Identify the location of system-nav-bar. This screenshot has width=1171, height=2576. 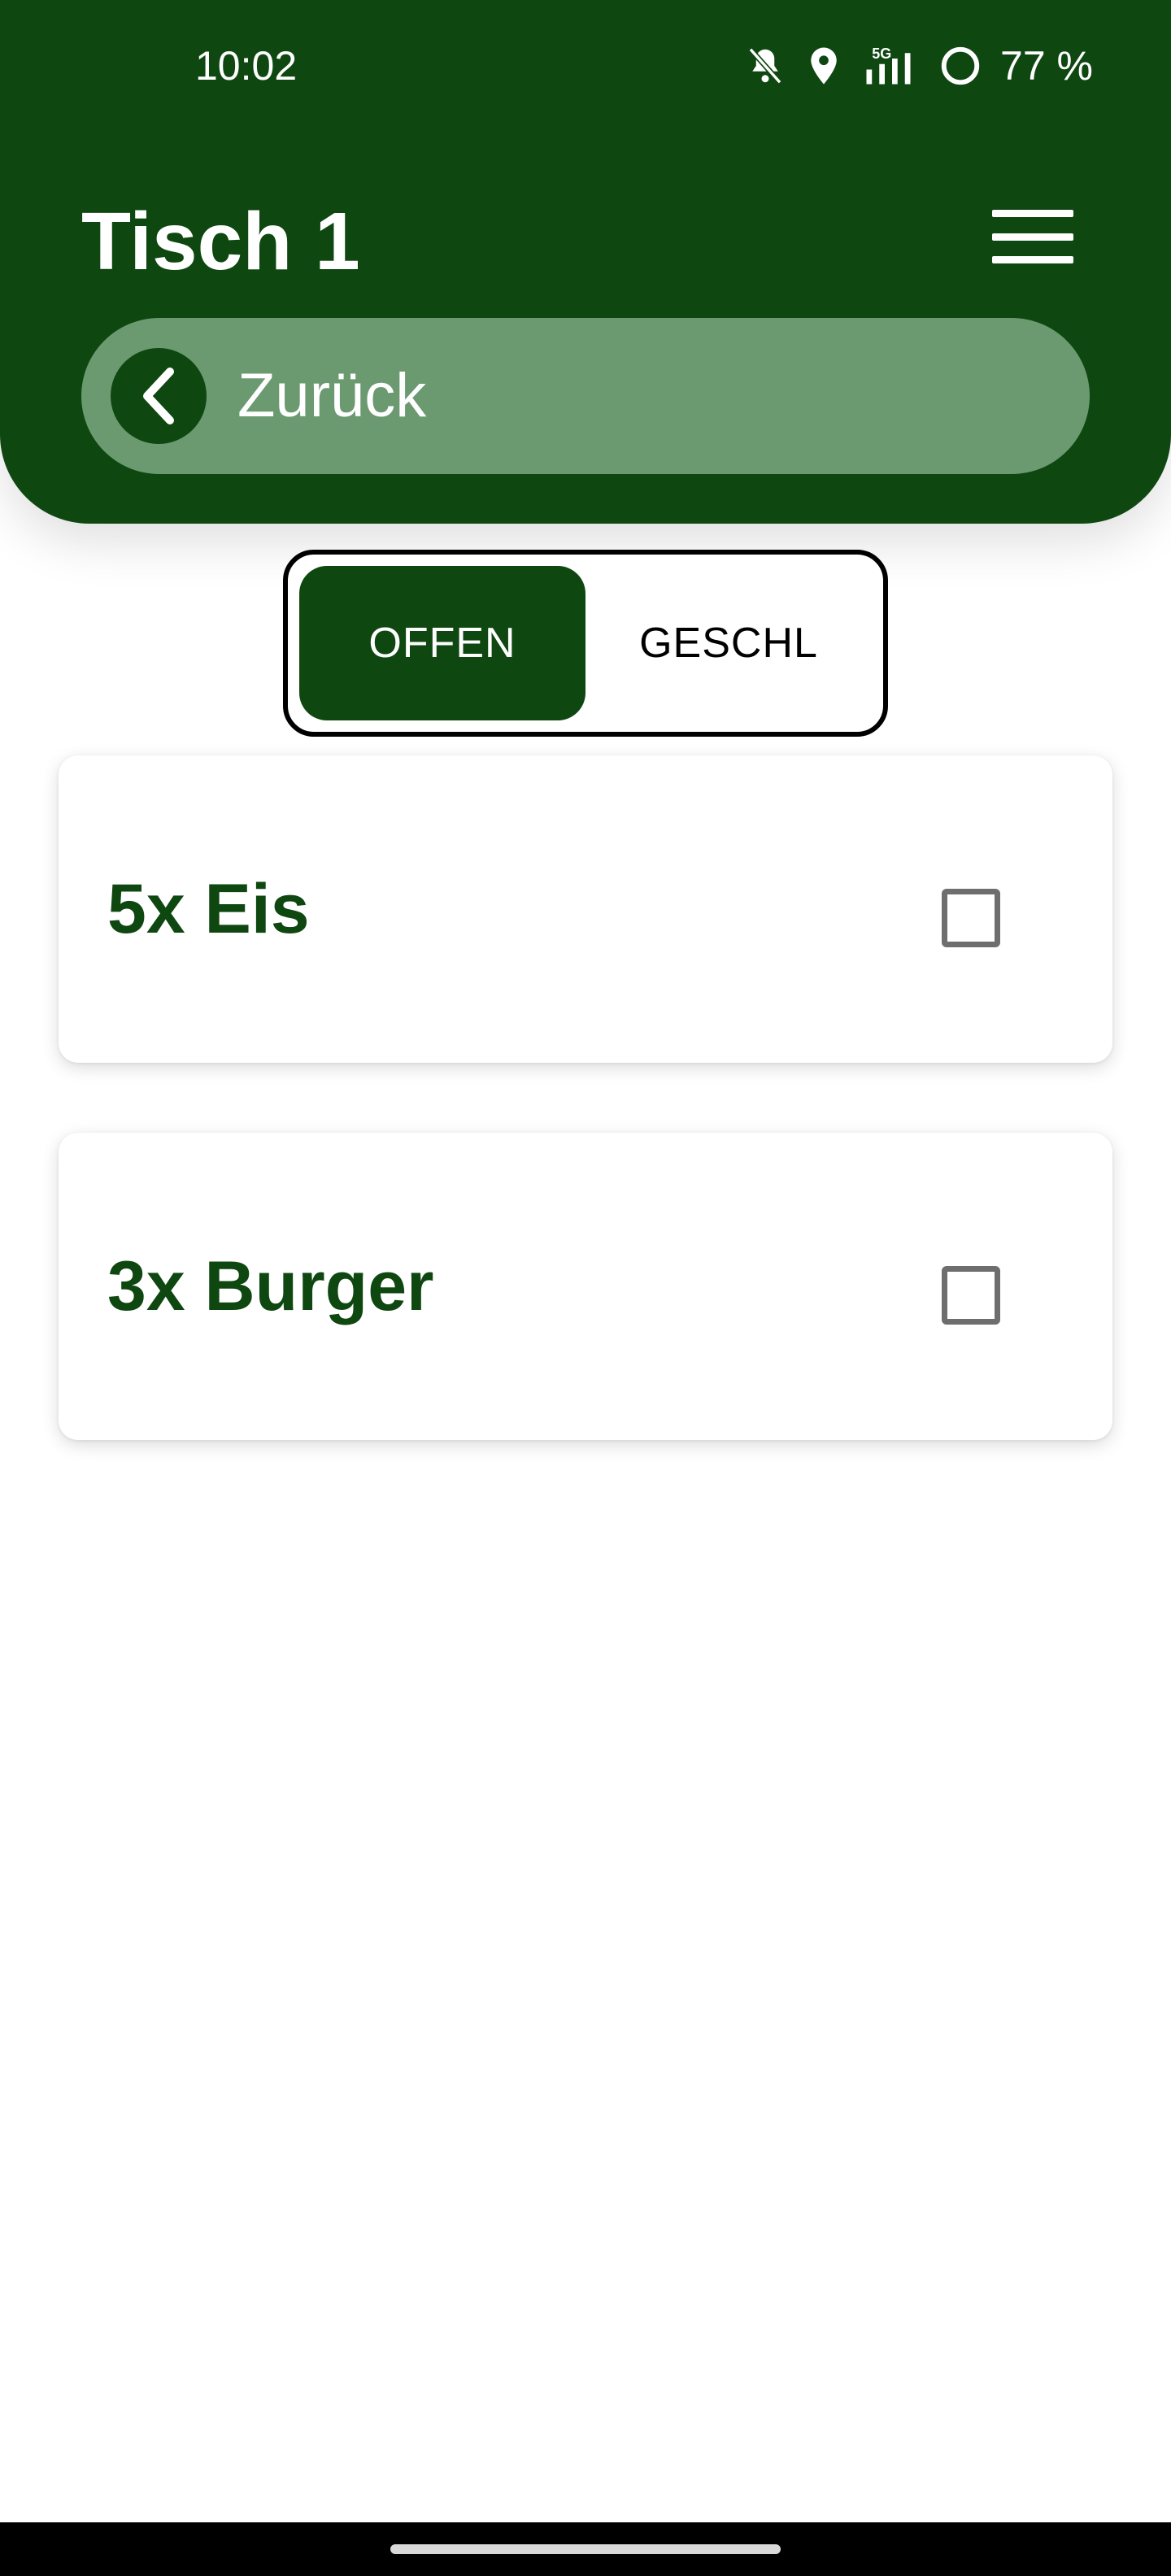
(585, 2549).